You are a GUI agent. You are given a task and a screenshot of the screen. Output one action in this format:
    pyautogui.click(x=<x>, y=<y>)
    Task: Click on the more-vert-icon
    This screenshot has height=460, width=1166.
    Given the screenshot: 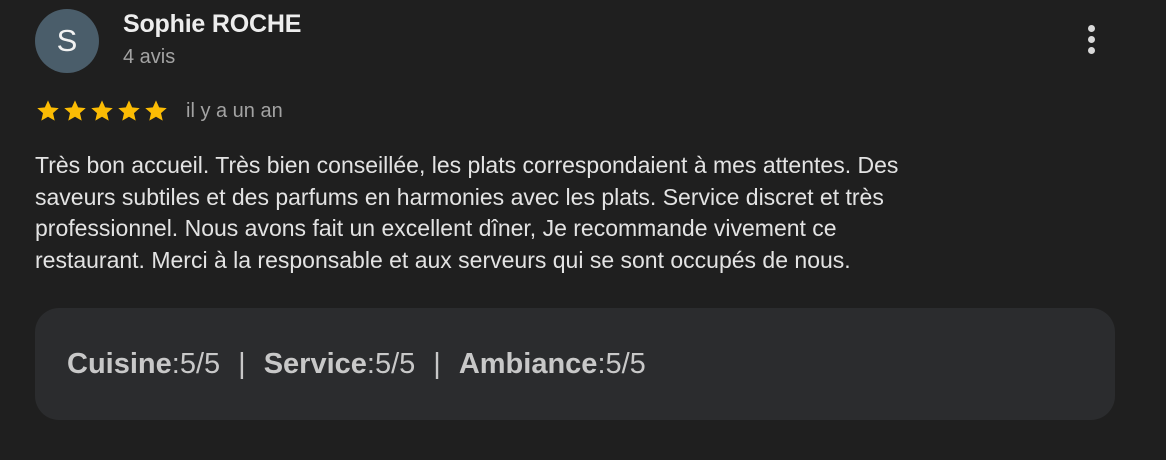 What is the action you would take?
    pyautogui.click(x=1091, y=28)
    